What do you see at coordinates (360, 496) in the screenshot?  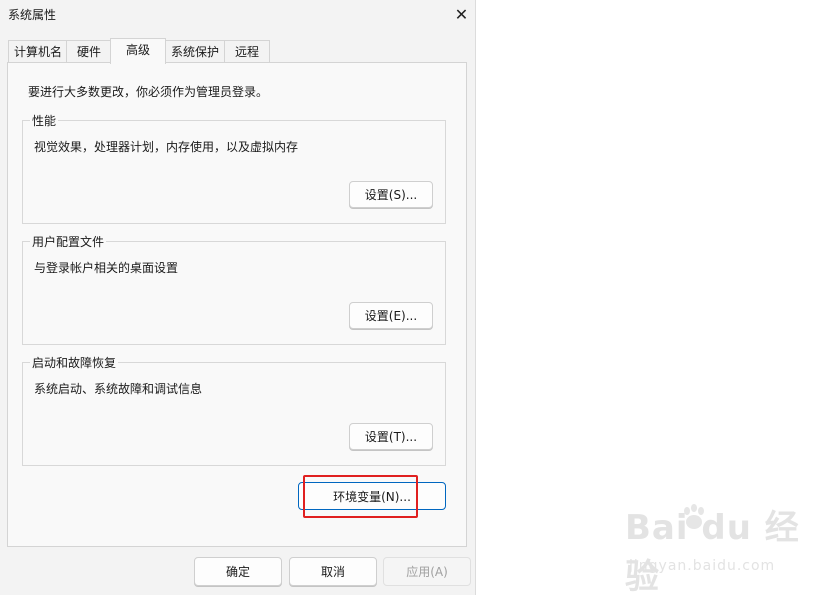 I see `highlight-box` at bounding box center [360, 496].